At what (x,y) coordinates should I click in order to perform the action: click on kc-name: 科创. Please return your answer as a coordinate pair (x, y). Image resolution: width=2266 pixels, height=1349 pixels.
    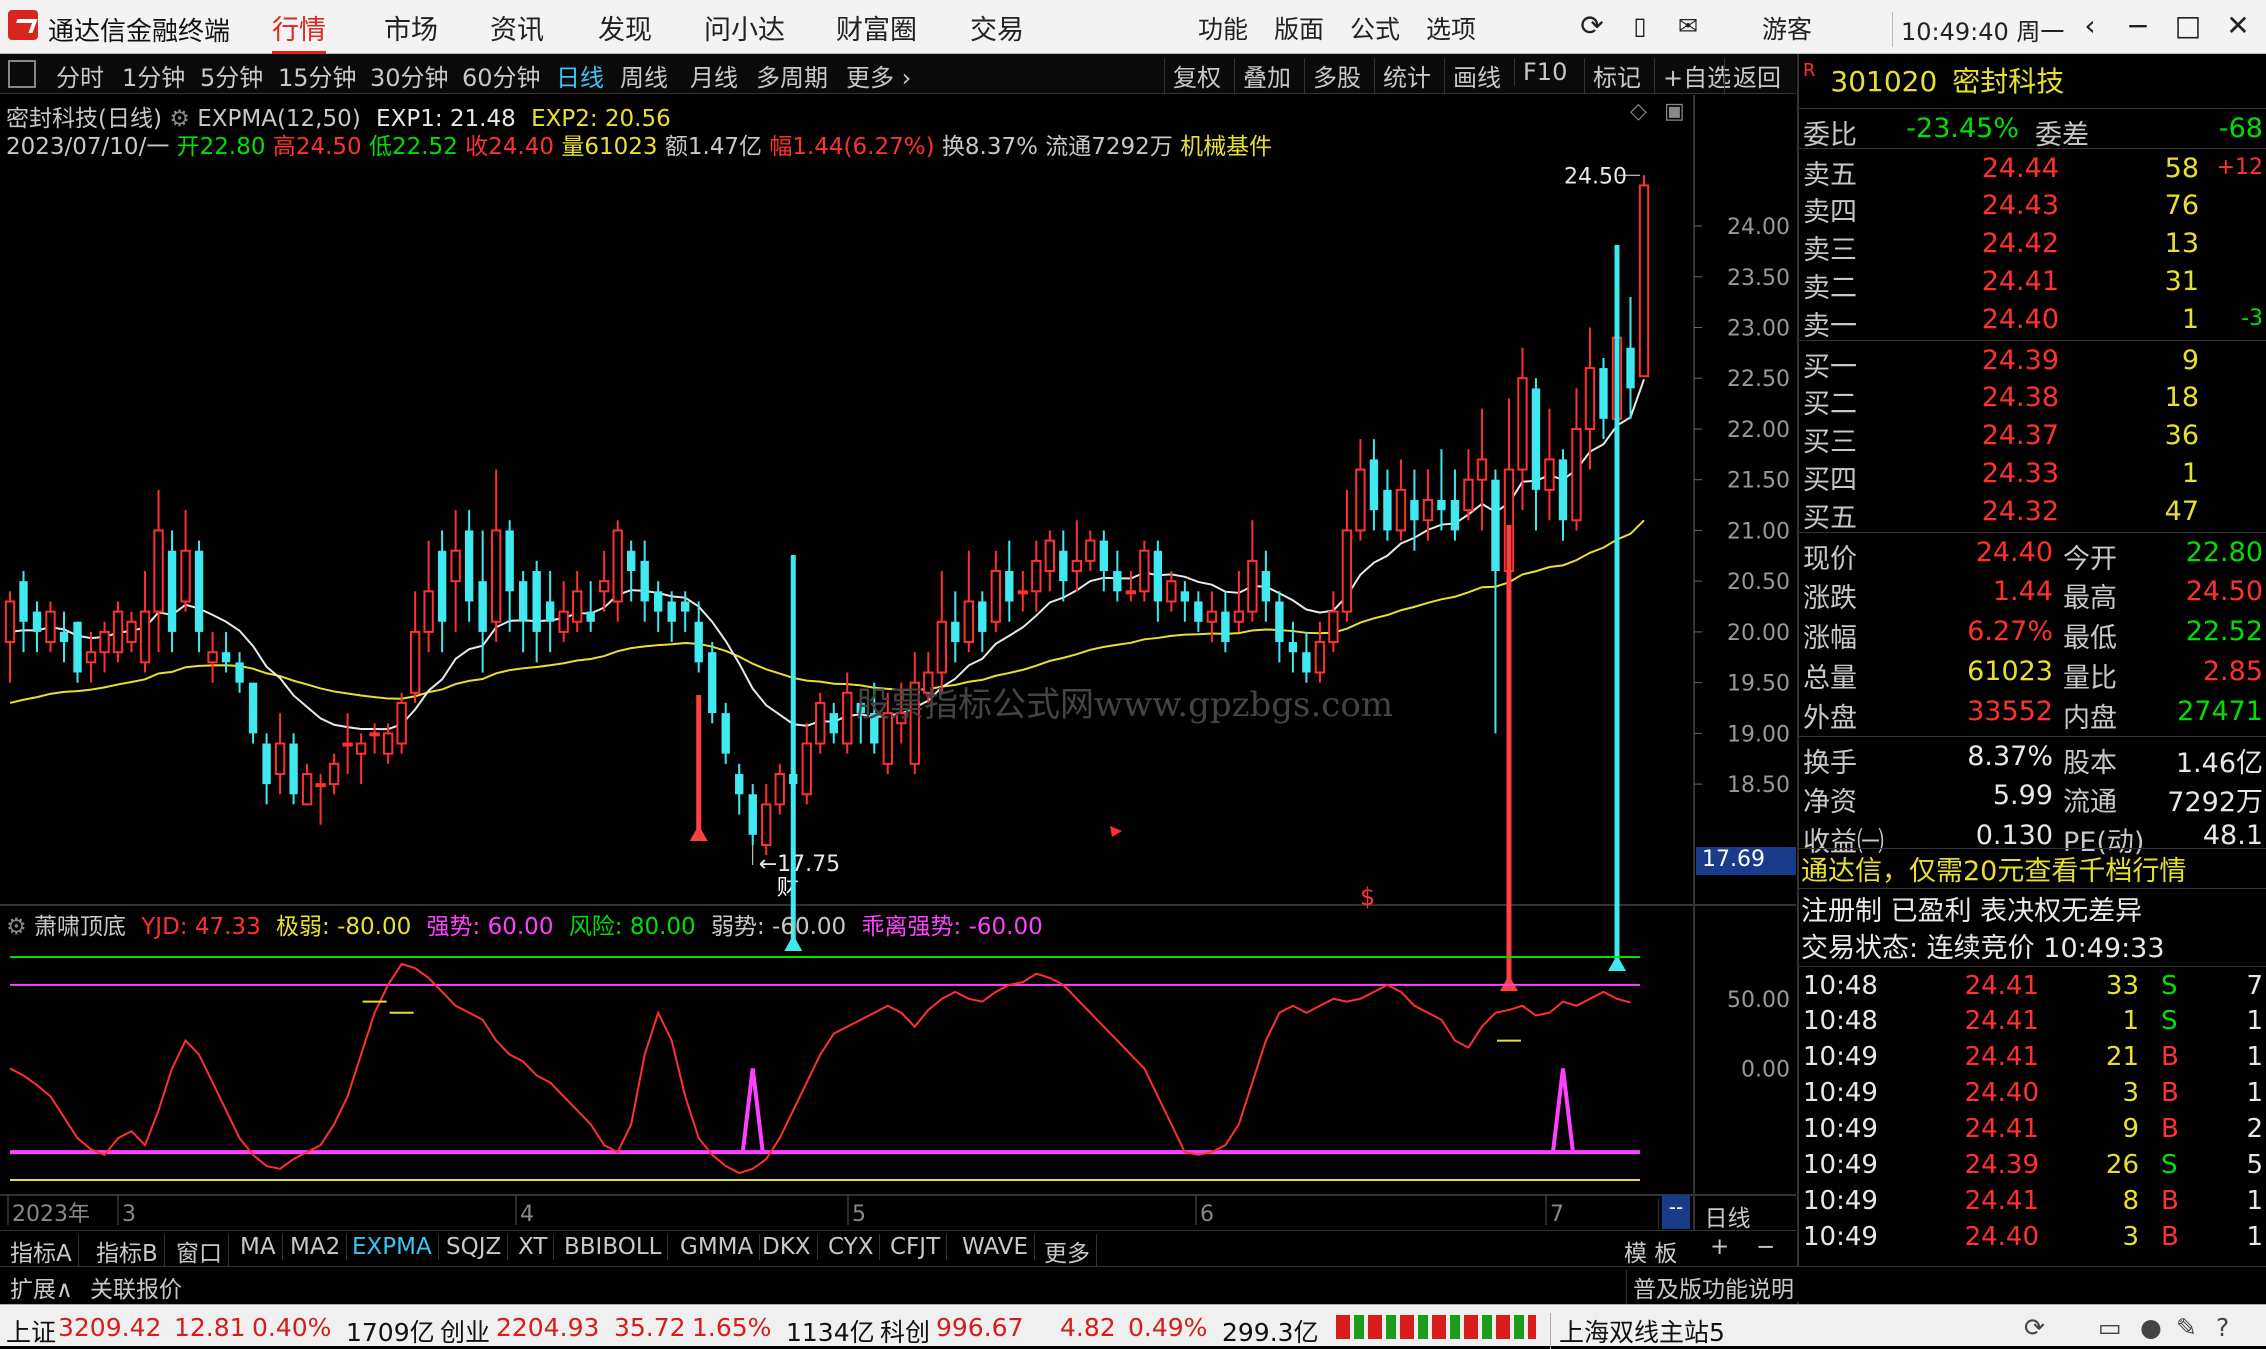
    Looking at the image, I should click on (905, 1331).